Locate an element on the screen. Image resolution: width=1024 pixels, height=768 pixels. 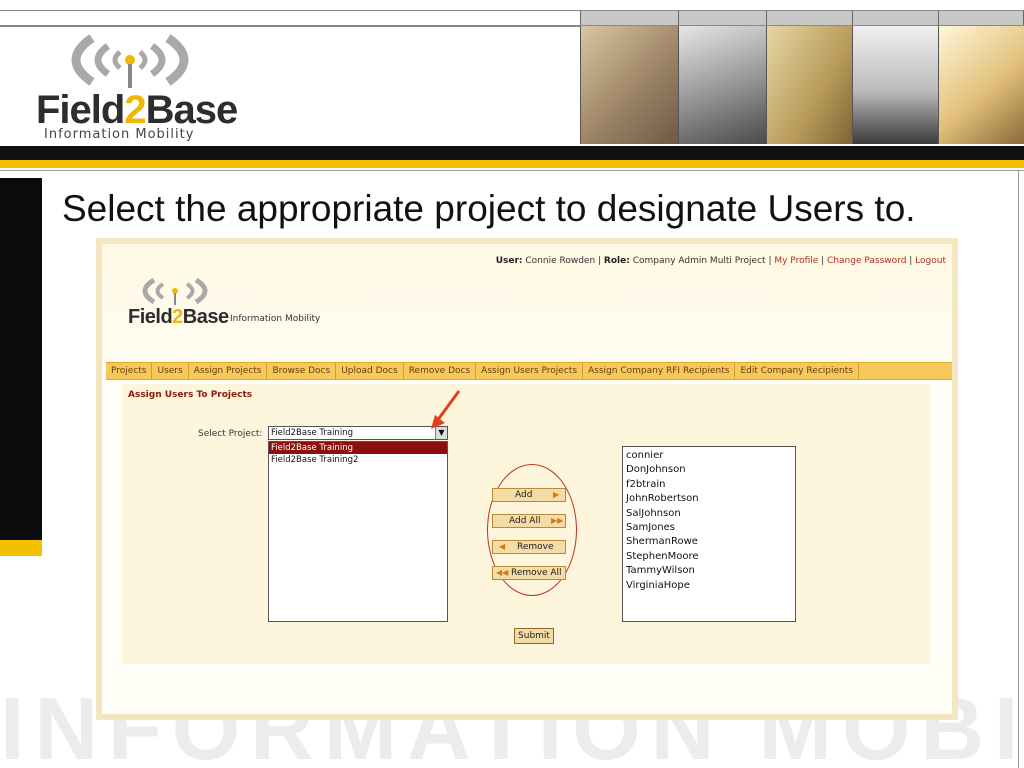
project-select-value: Field2Base Training is located at coordinates (312, 433).